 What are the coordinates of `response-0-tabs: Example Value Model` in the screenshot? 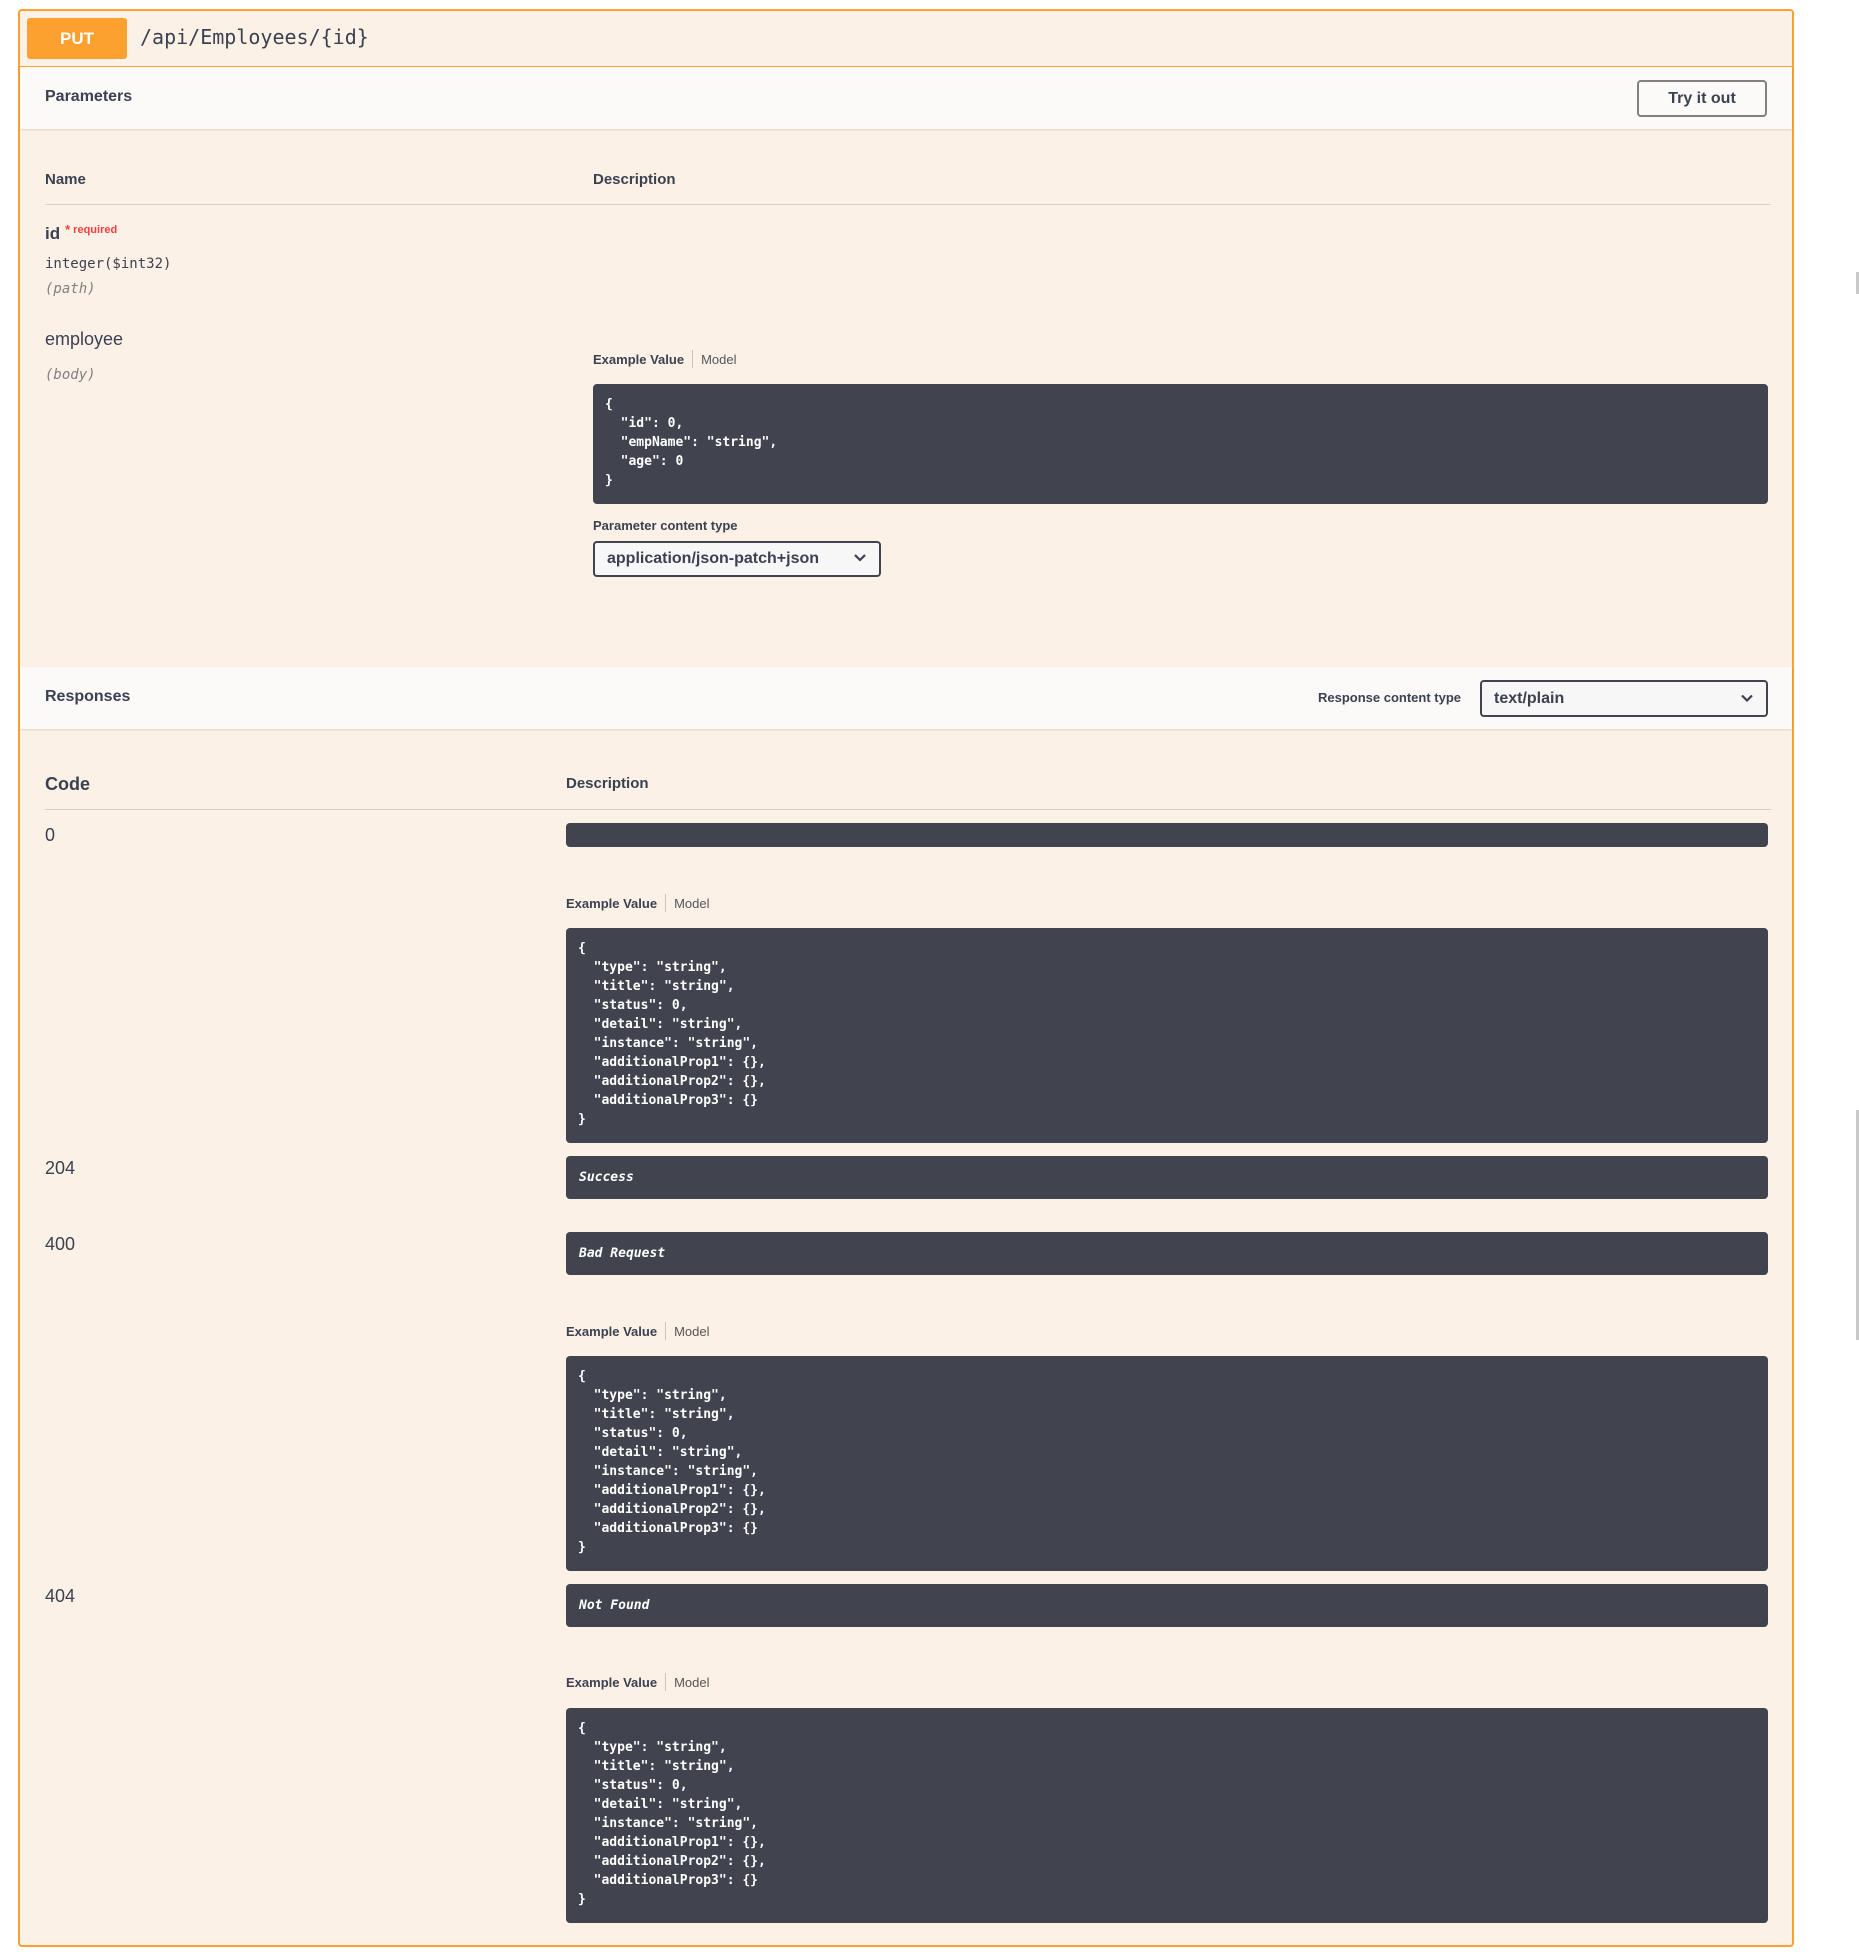 It's located at (637, 903).